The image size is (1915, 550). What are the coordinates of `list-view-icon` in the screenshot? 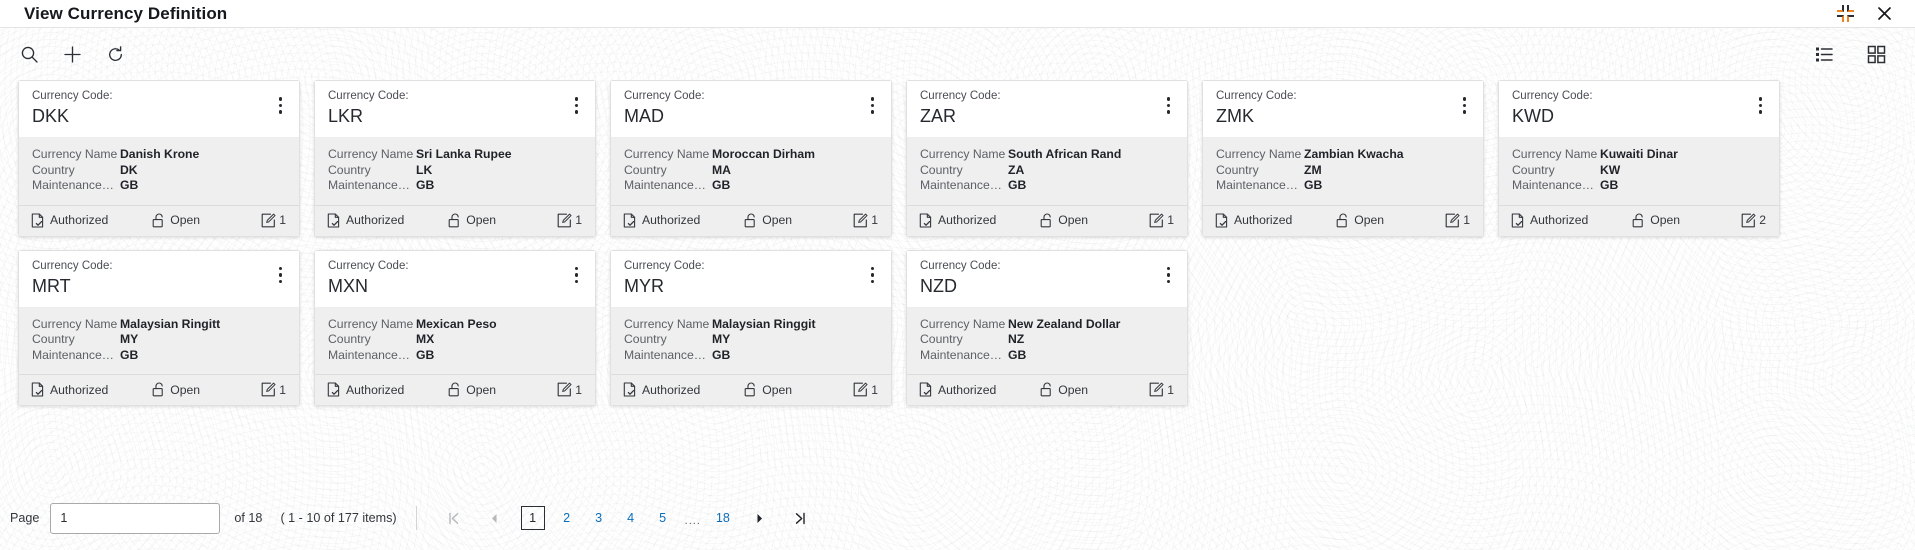 It's located at (1824, 54).